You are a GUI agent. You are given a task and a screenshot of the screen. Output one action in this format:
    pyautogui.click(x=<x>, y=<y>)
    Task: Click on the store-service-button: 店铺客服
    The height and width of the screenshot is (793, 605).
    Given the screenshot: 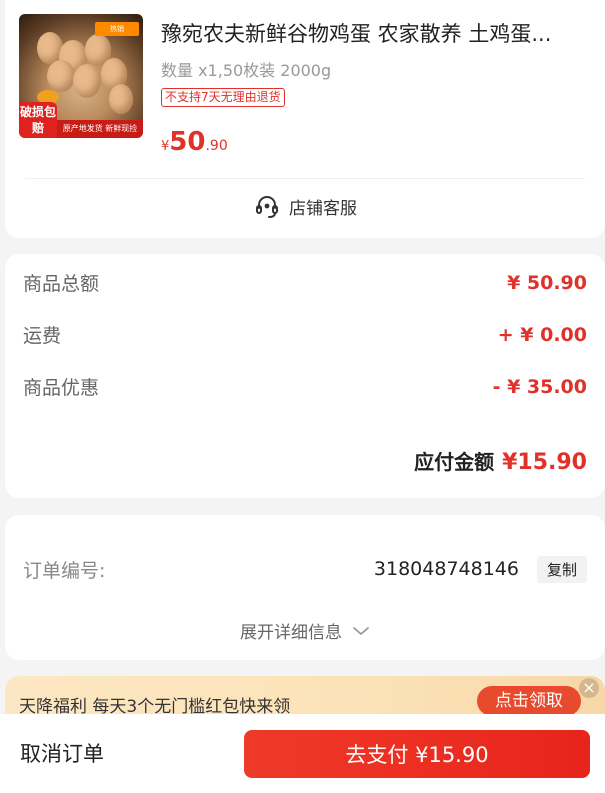 What is the action you would take?
    pyautogui.click(x=305, y=206)
    